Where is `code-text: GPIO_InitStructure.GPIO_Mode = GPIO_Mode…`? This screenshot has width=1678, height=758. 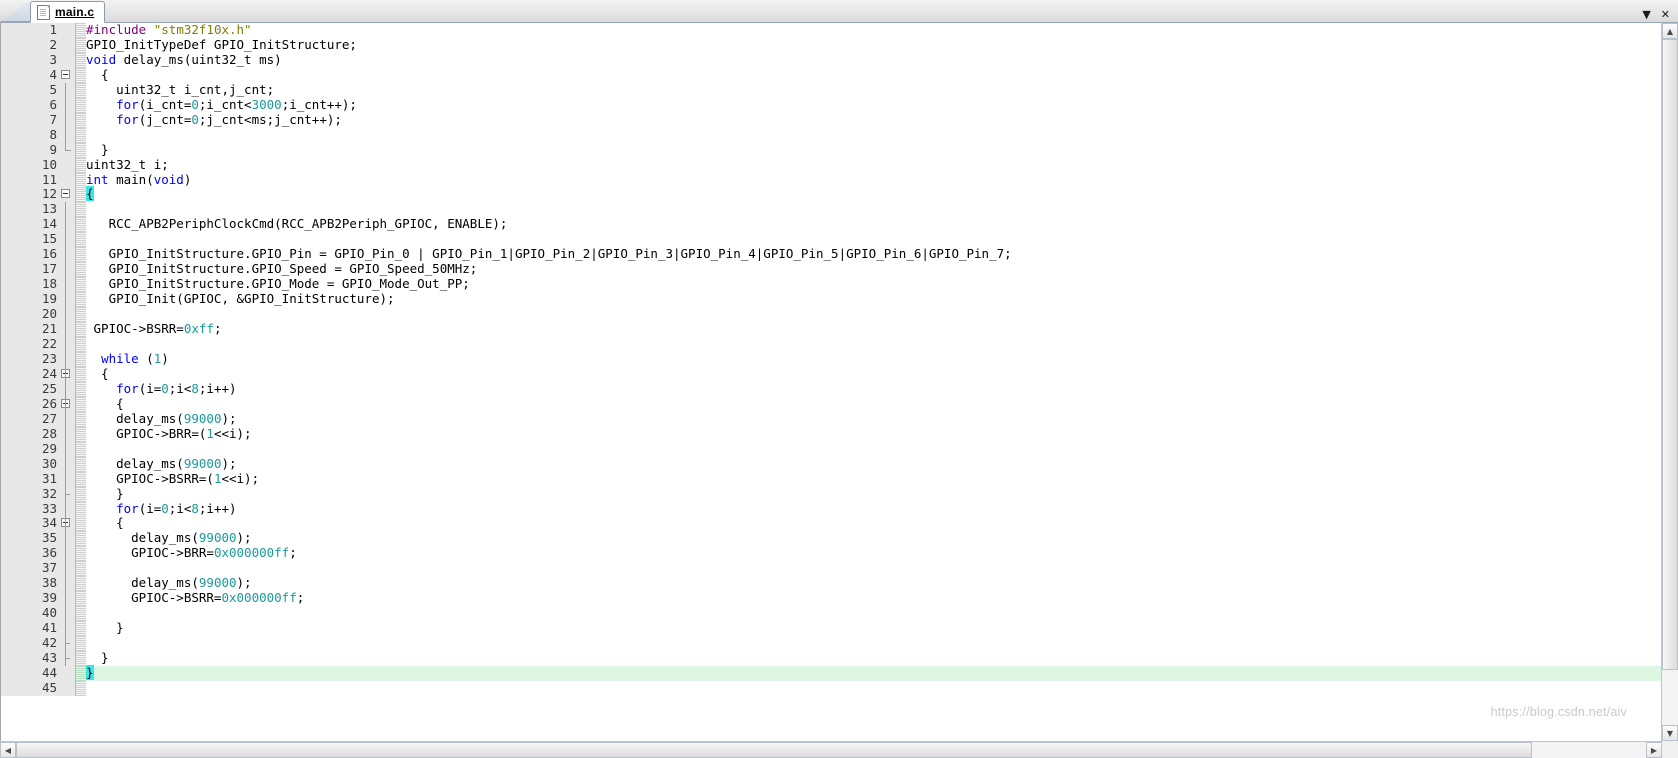 code-text: GPIO_InitStructure.GPIO_Mode = GPIO_Mode… is located at coordinates (873, 284).